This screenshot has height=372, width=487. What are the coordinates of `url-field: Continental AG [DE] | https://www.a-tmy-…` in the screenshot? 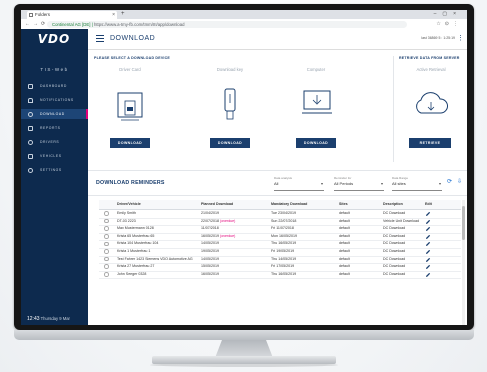 It's located at (227, 24).